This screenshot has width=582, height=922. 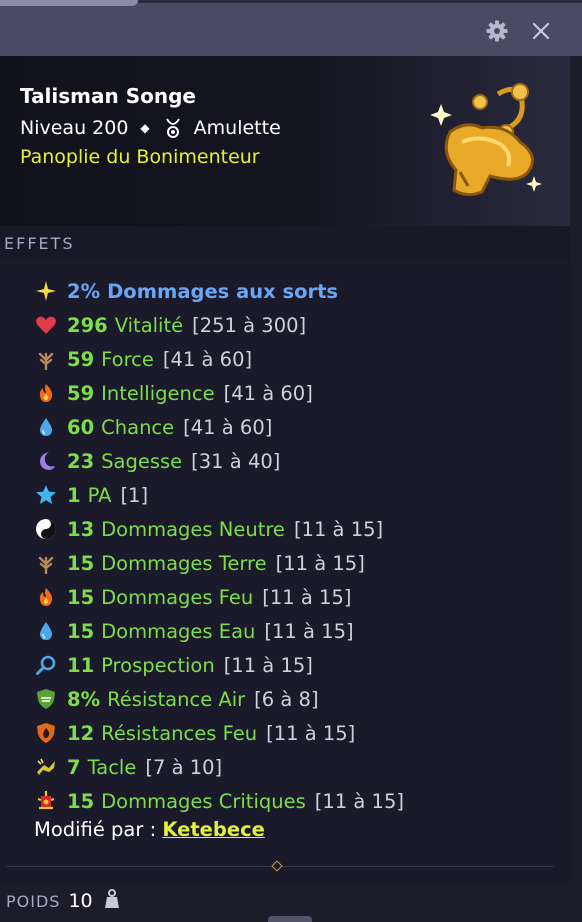 What do you see at coordinates (134, 495) in the screenshot?
I see `effect-range: [1]` at bounding box center [134, 495].